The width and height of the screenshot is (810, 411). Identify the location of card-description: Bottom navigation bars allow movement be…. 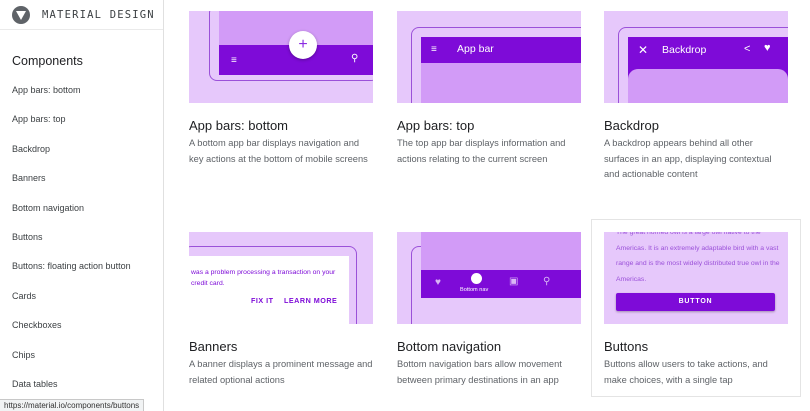
(479, 372).